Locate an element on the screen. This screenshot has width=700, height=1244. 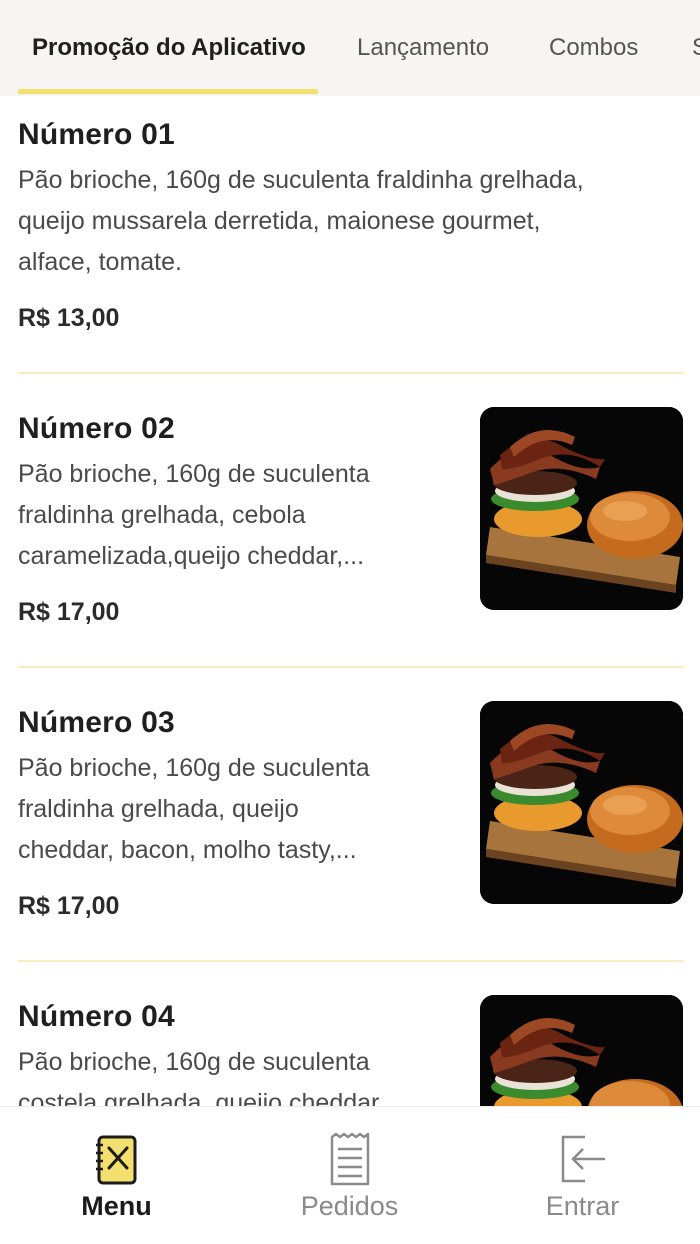
tab-partial: S is located at coordinates (696, 48).